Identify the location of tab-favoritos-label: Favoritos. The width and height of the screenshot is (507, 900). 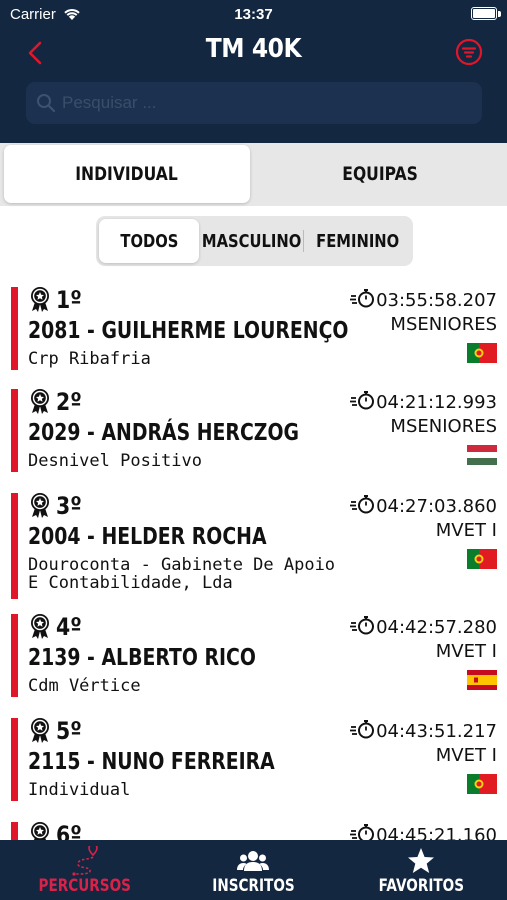
(421, 886).